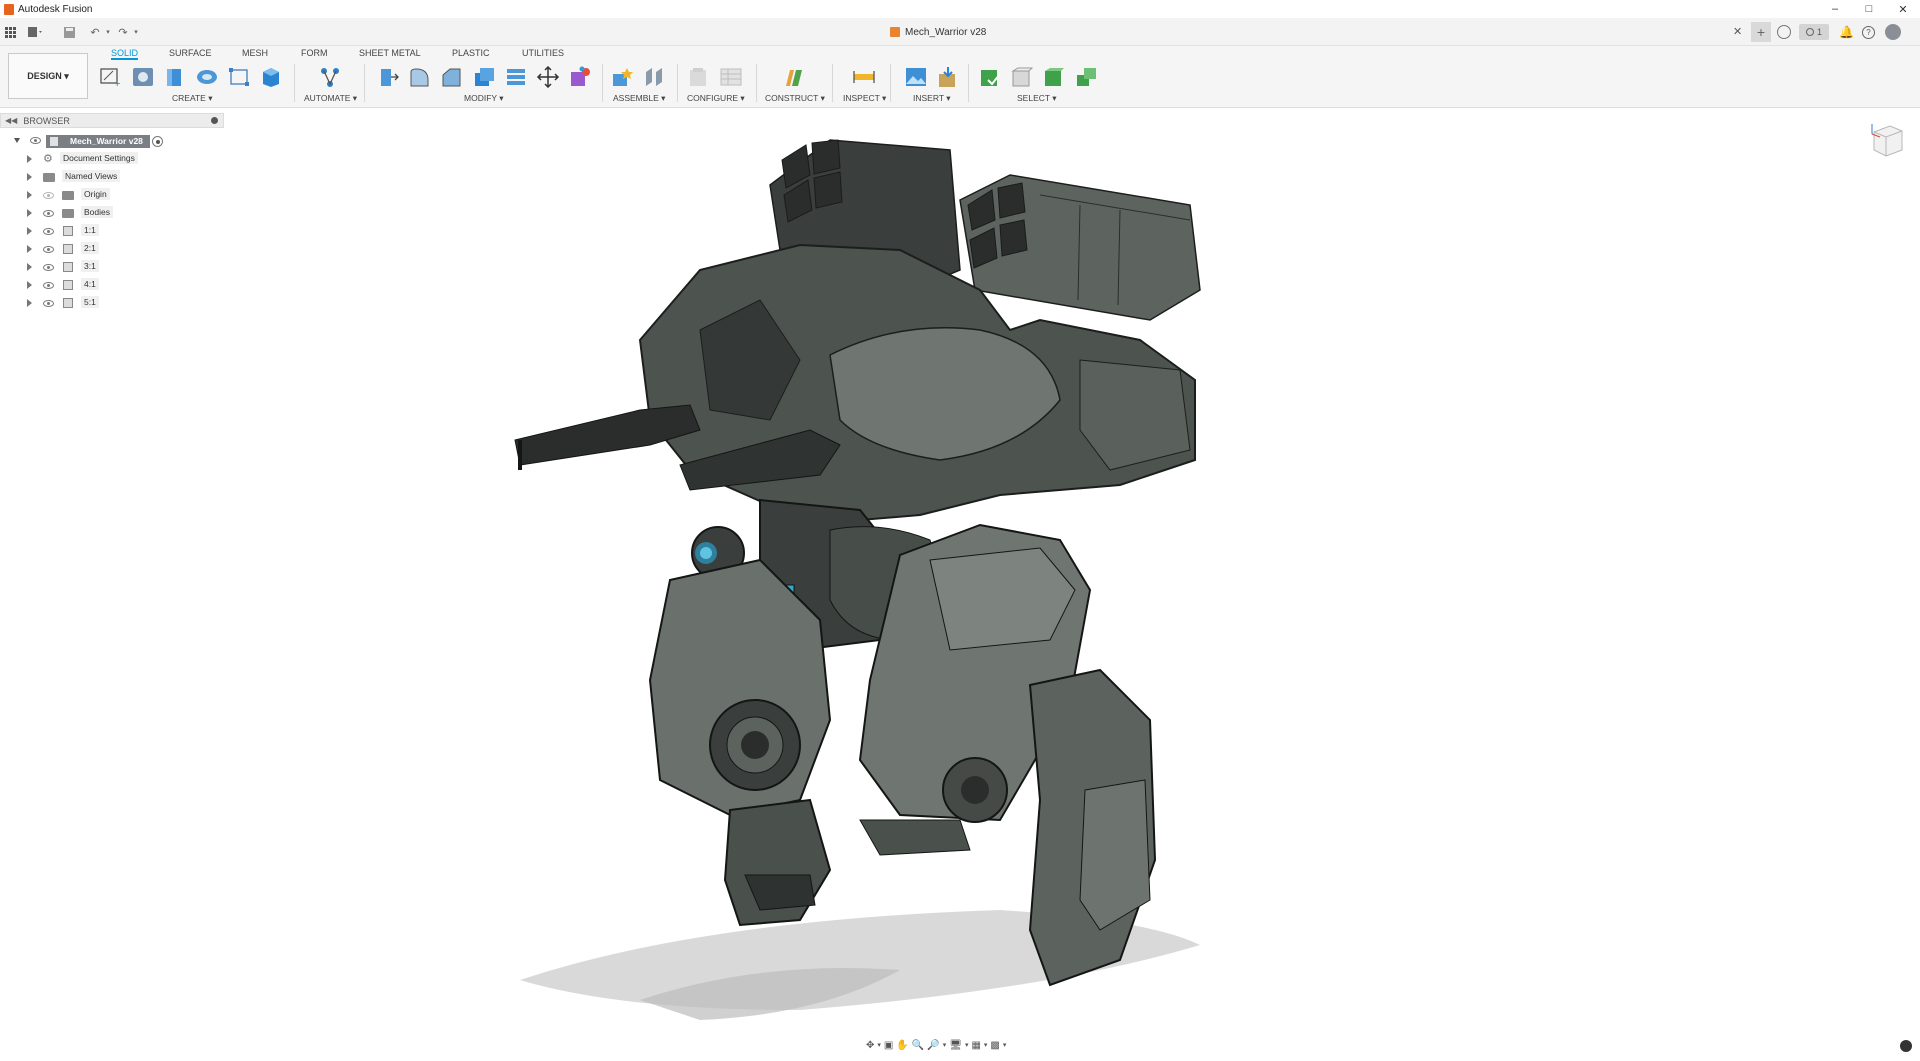 The width and height of the screenshot is (1920, 1061). Describe the element at coordinates (639, 98) in the screenshot. I see `assemble-group-label: ASSEMBLE ▾` at that location.